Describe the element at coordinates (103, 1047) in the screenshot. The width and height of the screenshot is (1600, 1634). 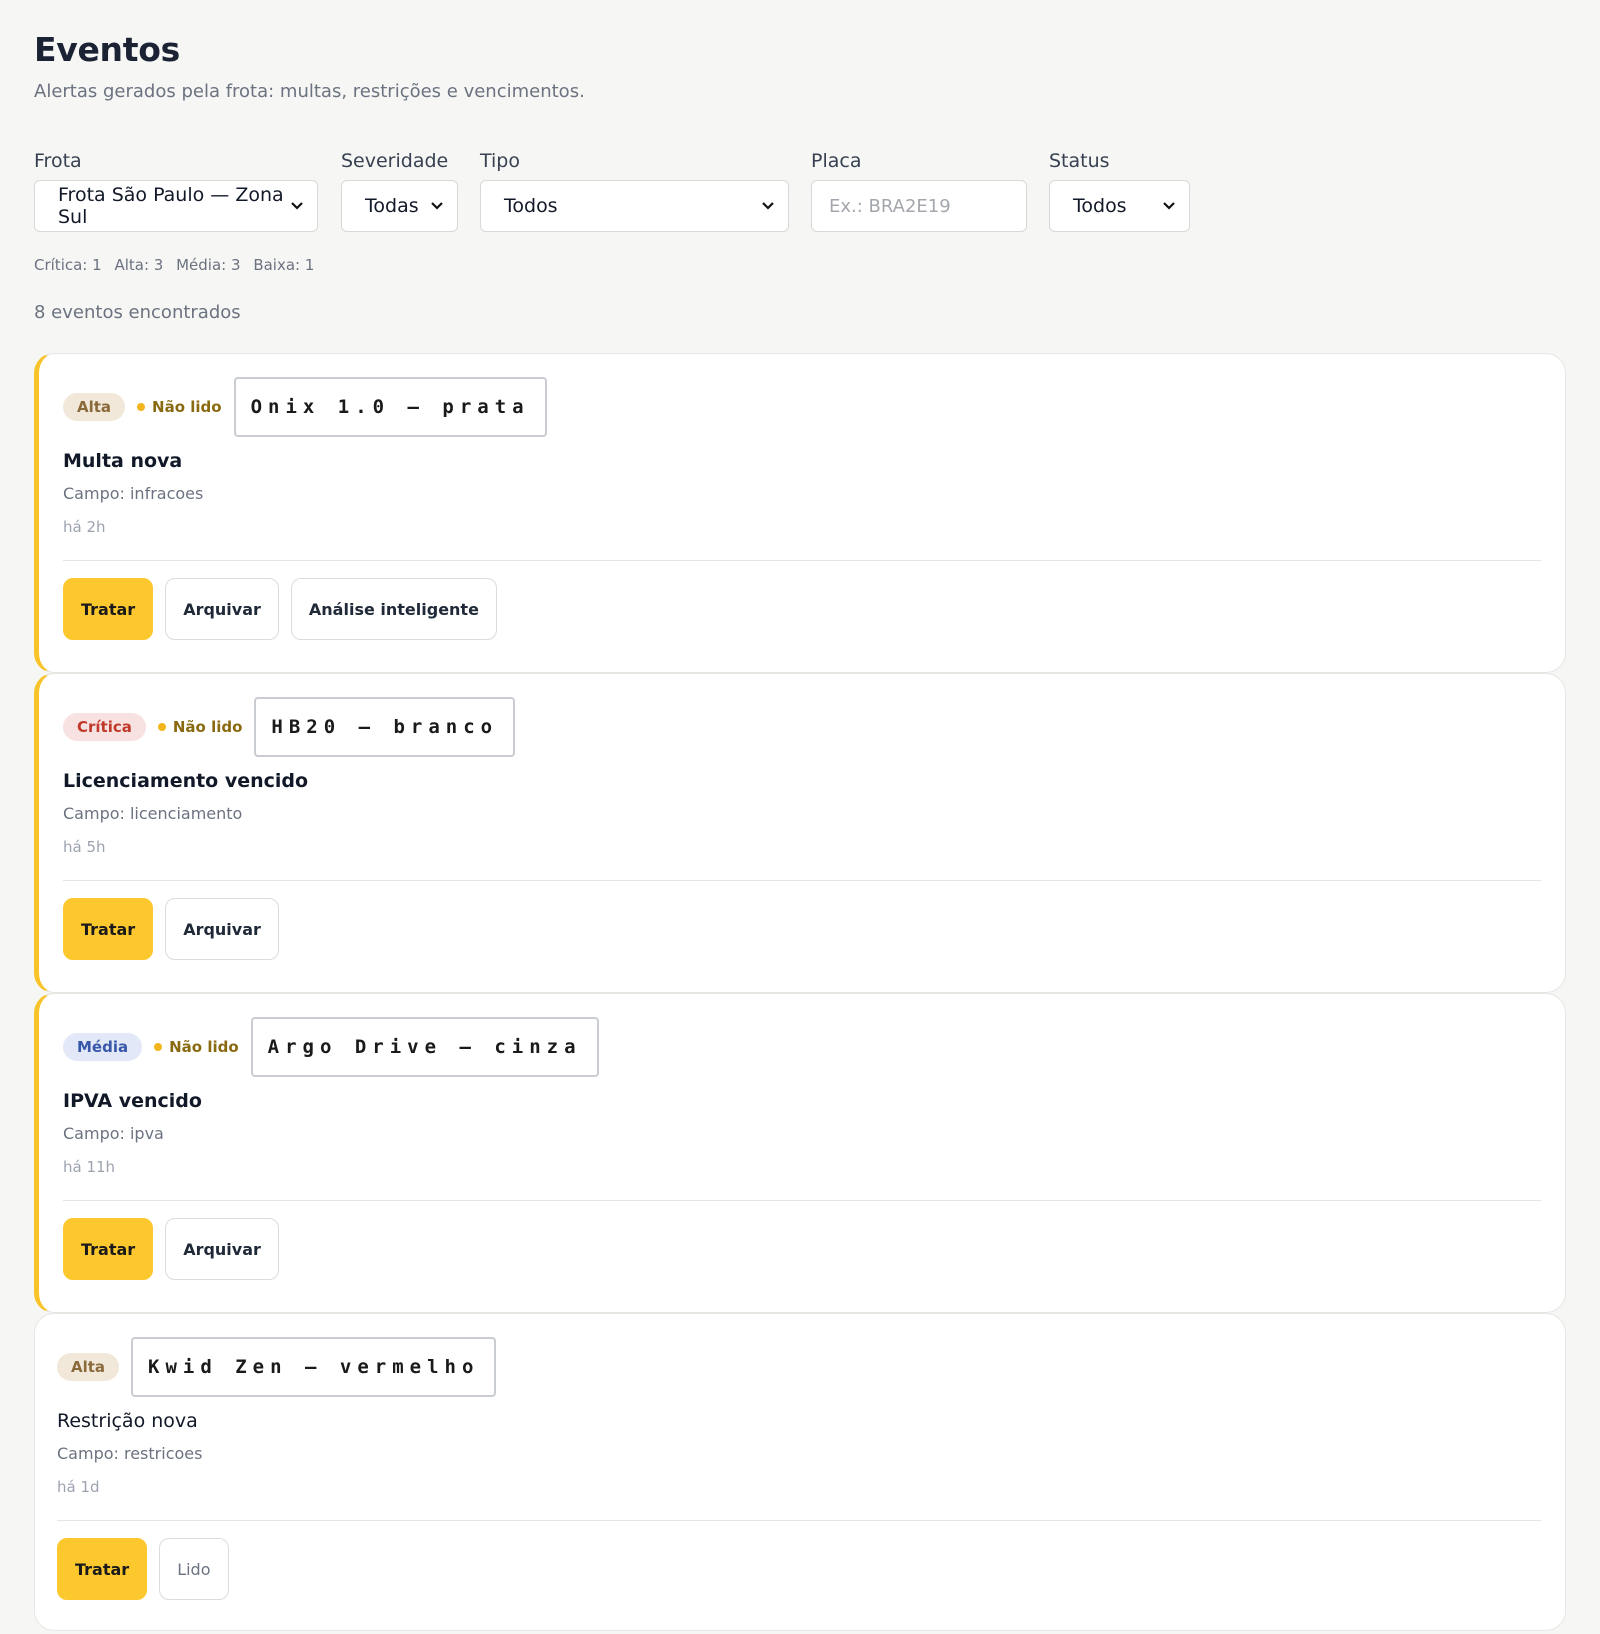
I see `severity-badge: Média` at that location.